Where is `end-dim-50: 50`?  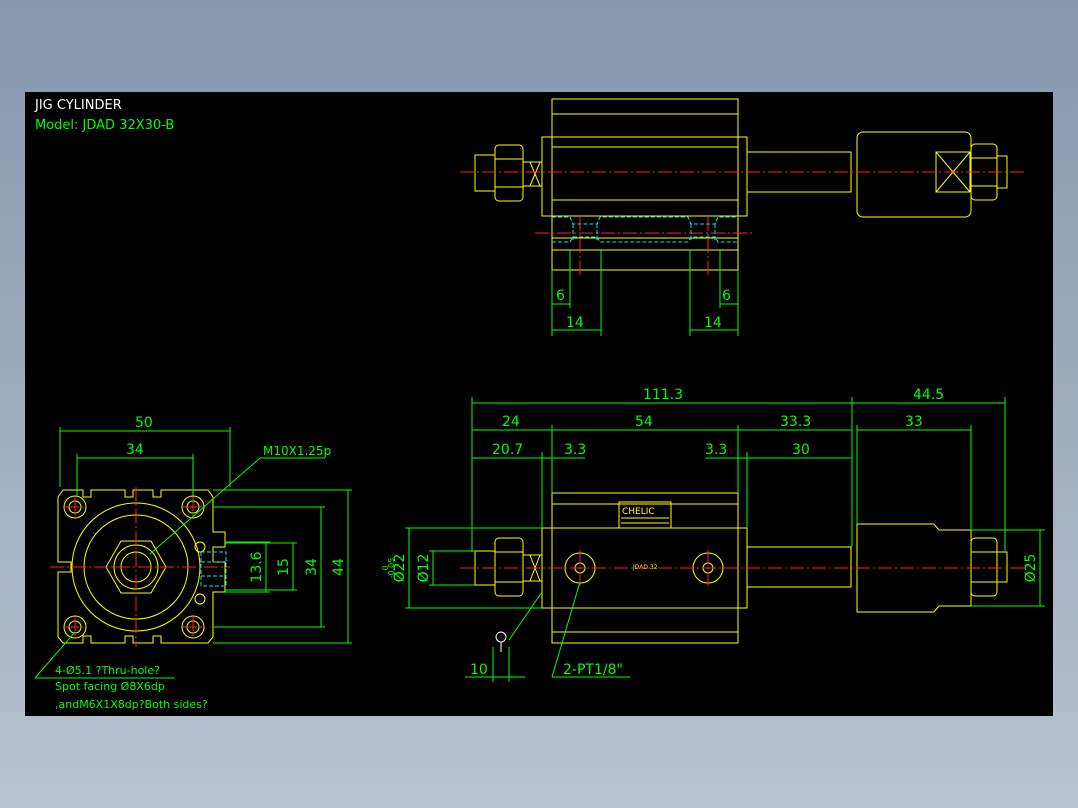
end-dim-50: 50 is located at coordinates (144, 423).